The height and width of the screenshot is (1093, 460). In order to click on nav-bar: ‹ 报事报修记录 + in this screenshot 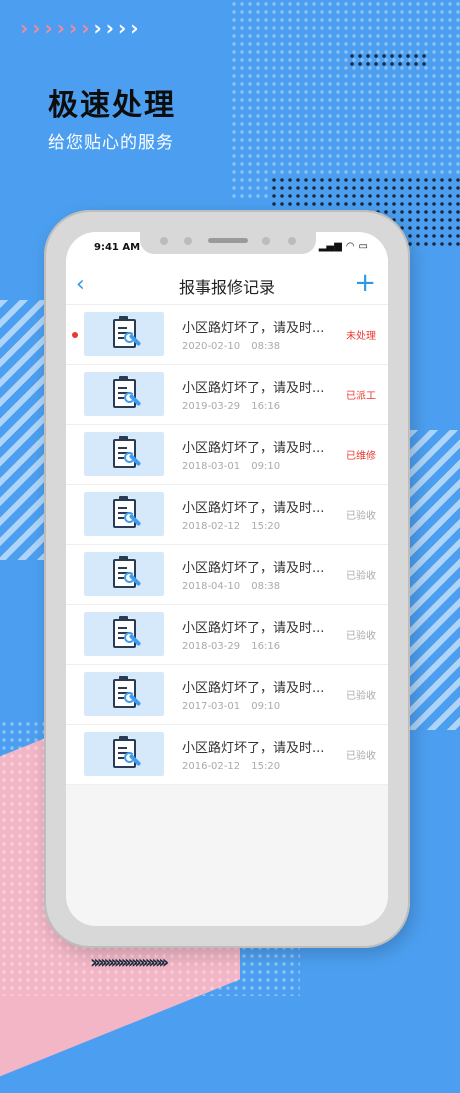, I will do `click(227, 285)`.